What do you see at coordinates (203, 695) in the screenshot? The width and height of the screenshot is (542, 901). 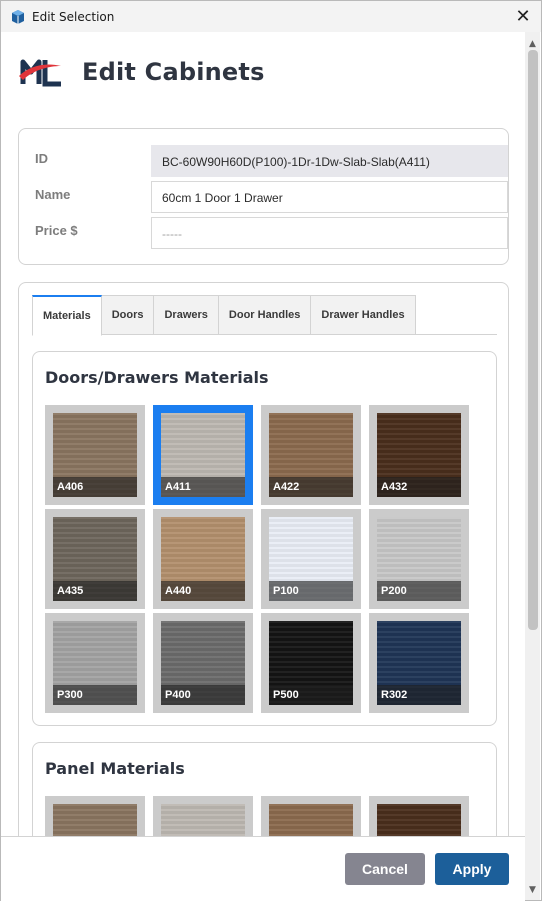 I see `material-code-label: P400` at bounding box center [203, 695].